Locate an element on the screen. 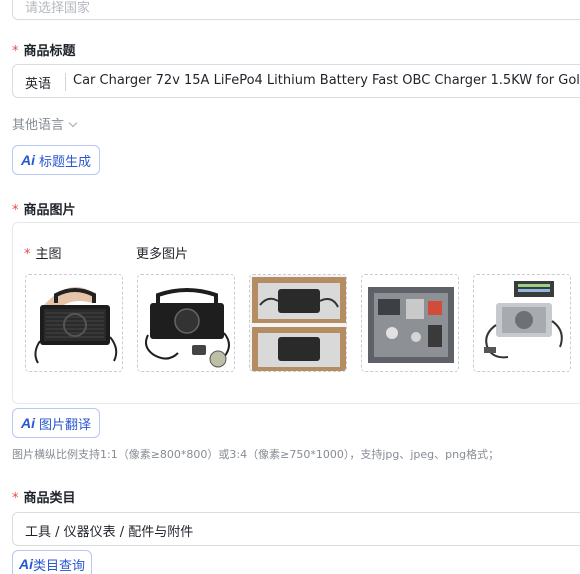 This screenshot has width=580, height=574. main-image-label: * 主图 is located at coordinates (43, 252).